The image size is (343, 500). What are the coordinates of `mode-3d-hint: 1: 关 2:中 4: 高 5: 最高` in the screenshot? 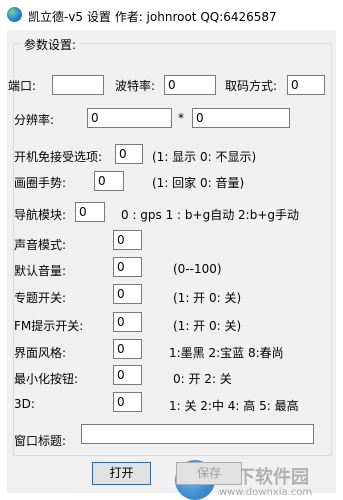 It's located at (234, 406).